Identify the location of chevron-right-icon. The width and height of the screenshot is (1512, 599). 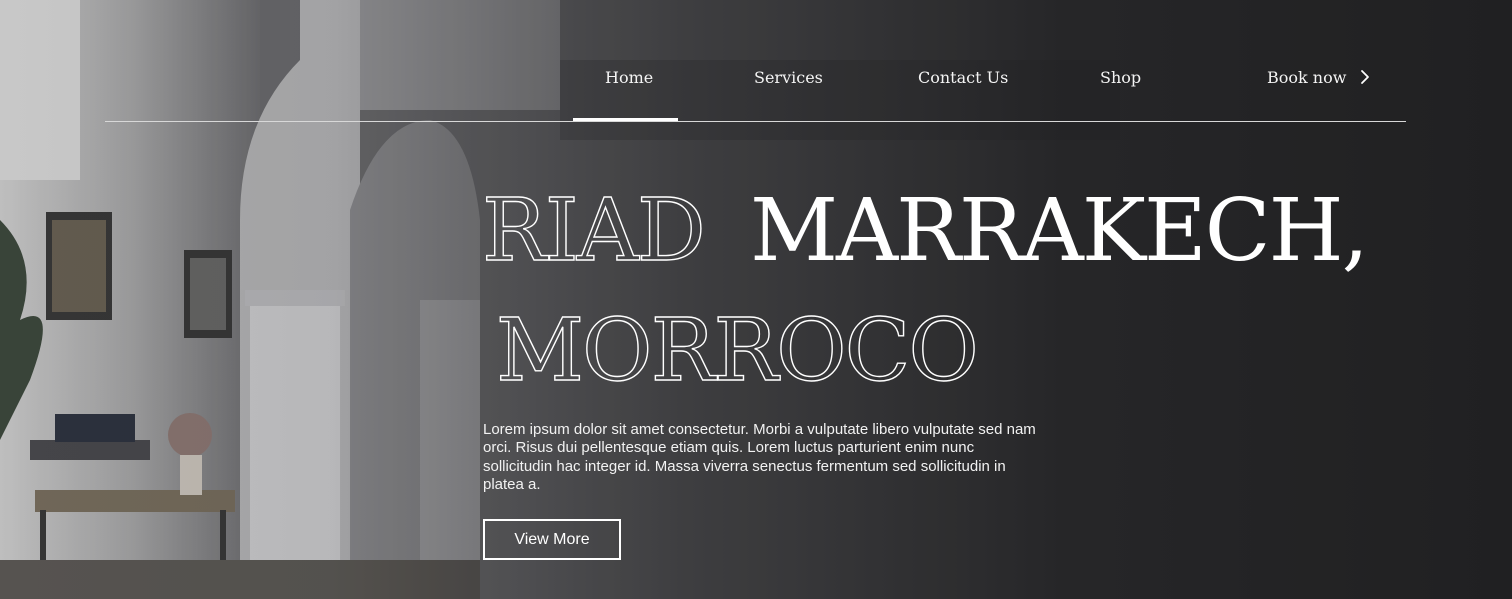
(1365, 77).